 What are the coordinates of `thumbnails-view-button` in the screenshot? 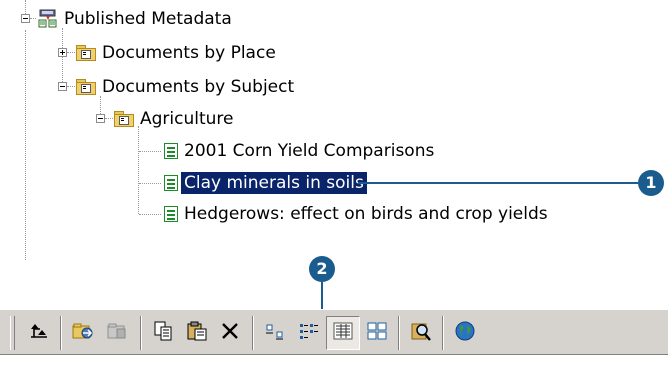 It's located at (377, 333).